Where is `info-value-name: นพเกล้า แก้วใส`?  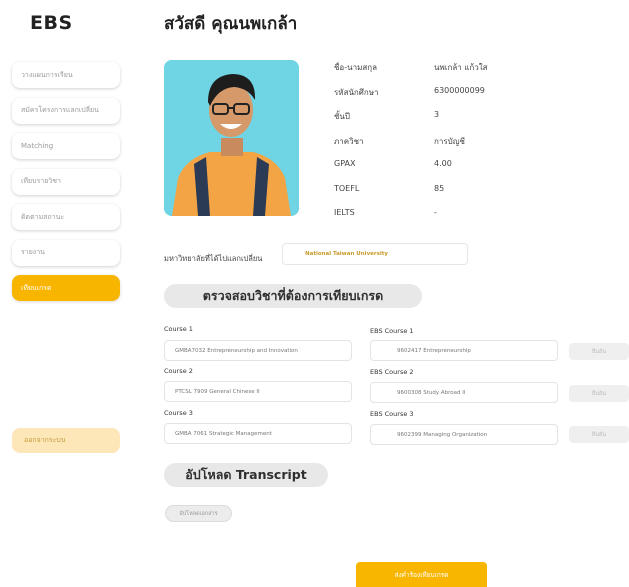 info-value-name: นพเกล้า แก้วใส is located at coordinates (461, 67).